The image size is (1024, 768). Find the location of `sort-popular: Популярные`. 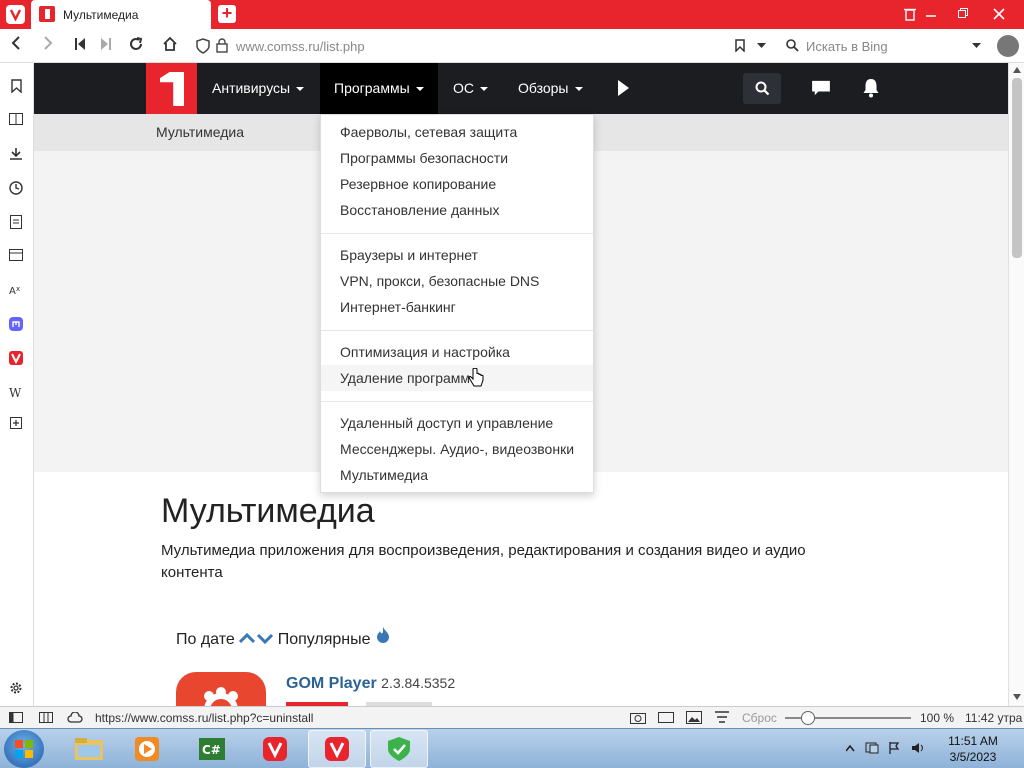

sort-popular: Популярные is located at coordinates (324, 639).